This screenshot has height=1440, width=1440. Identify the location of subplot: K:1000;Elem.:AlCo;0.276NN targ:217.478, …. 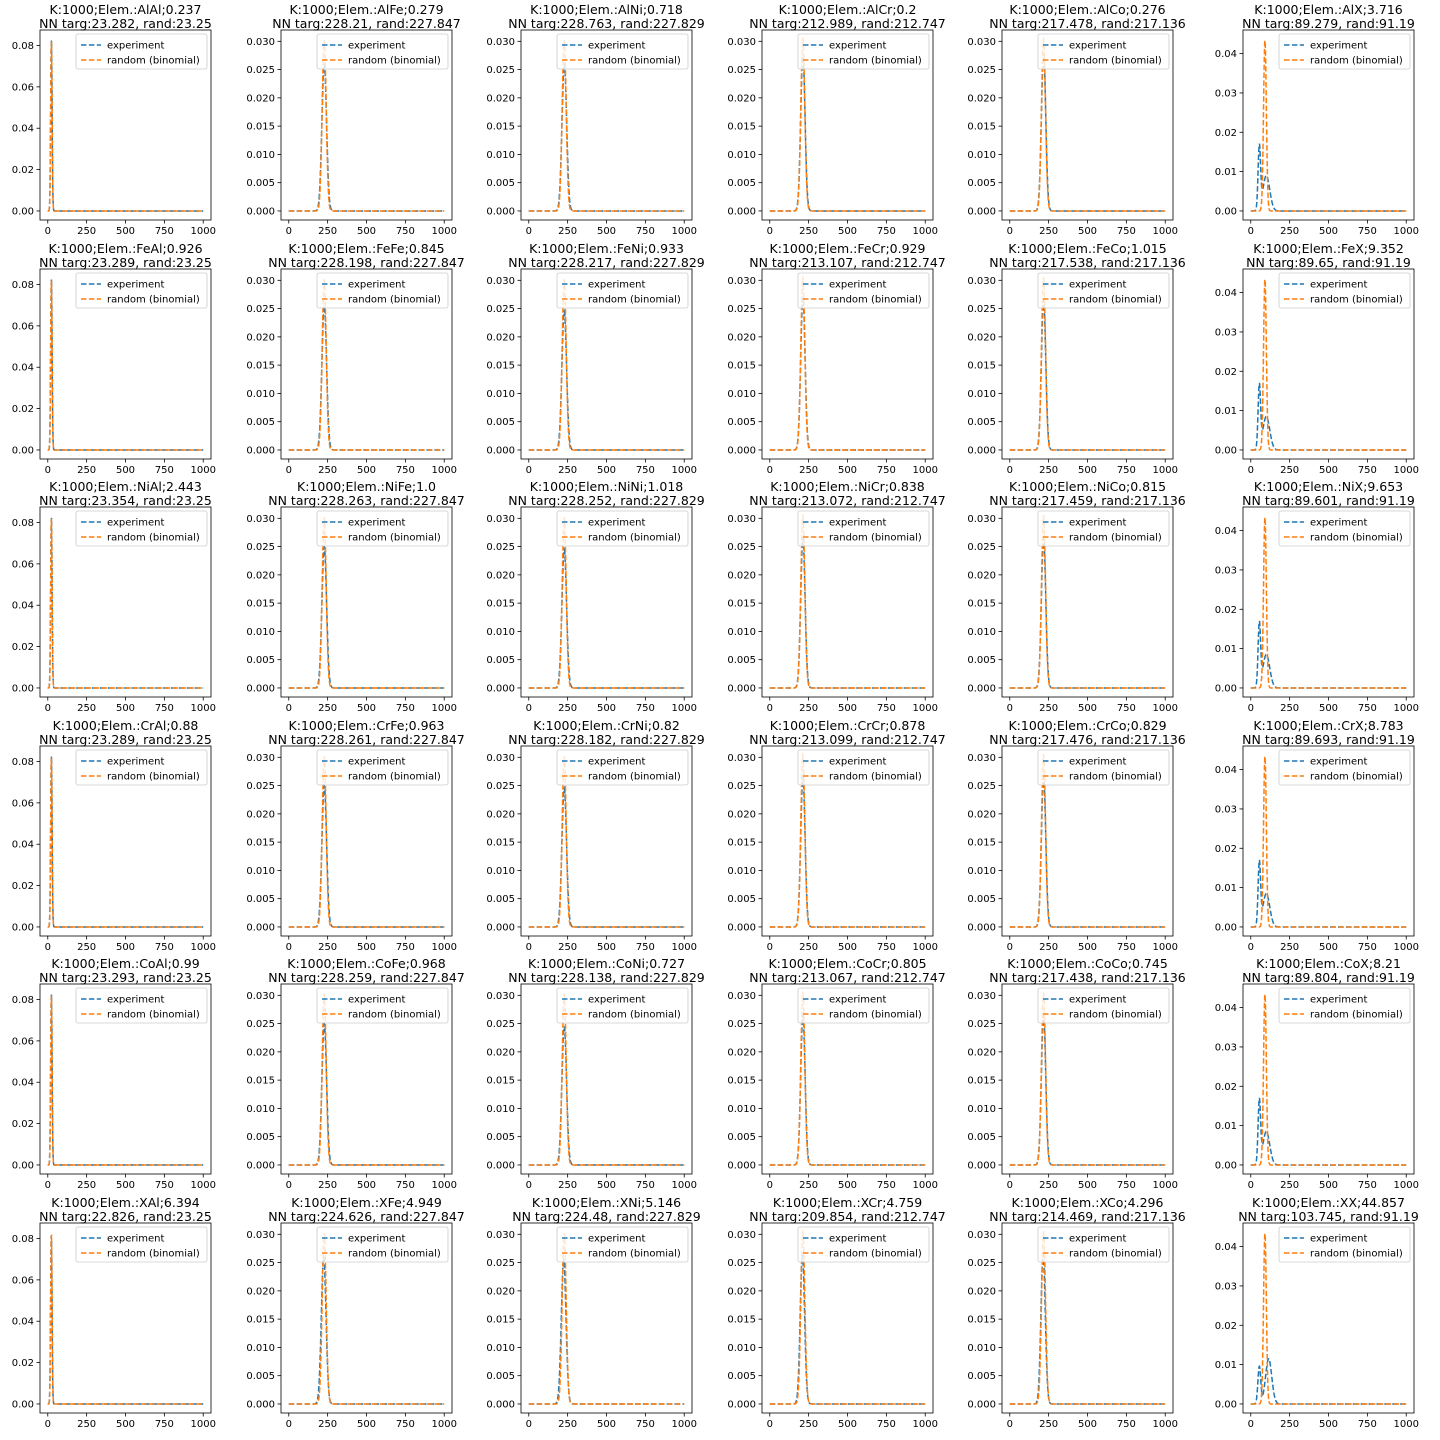
(1076, 119).